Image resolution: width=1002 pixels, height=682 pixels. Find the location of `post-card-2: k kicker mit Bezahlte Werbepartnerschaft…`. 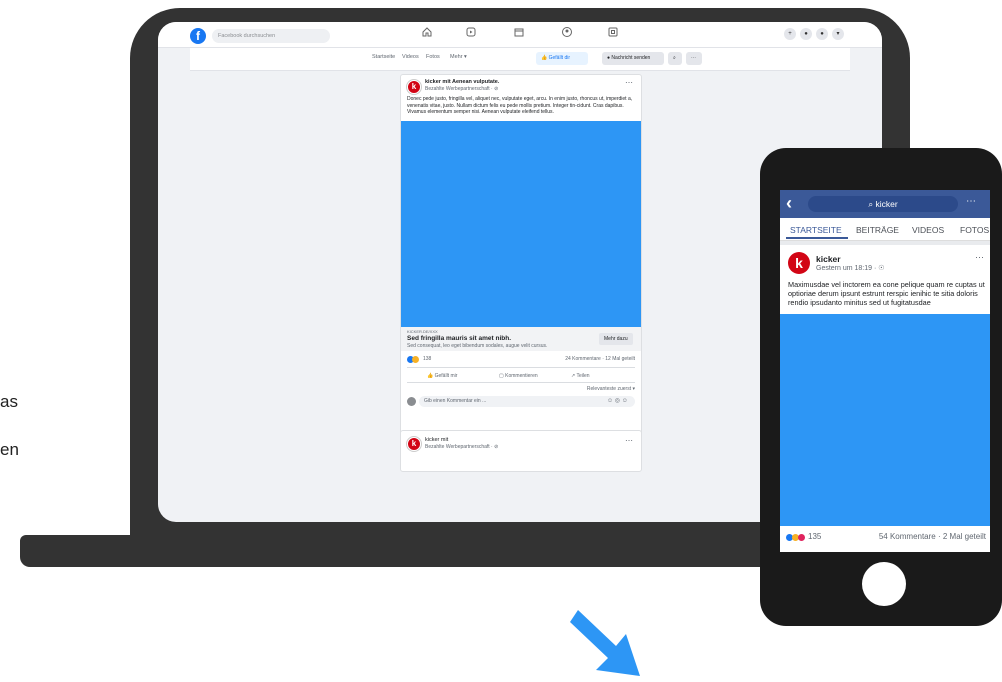

post-card-2: k kicker mit Bezahlte Werbepartnerschaft… is located at coordinates (521, 451).